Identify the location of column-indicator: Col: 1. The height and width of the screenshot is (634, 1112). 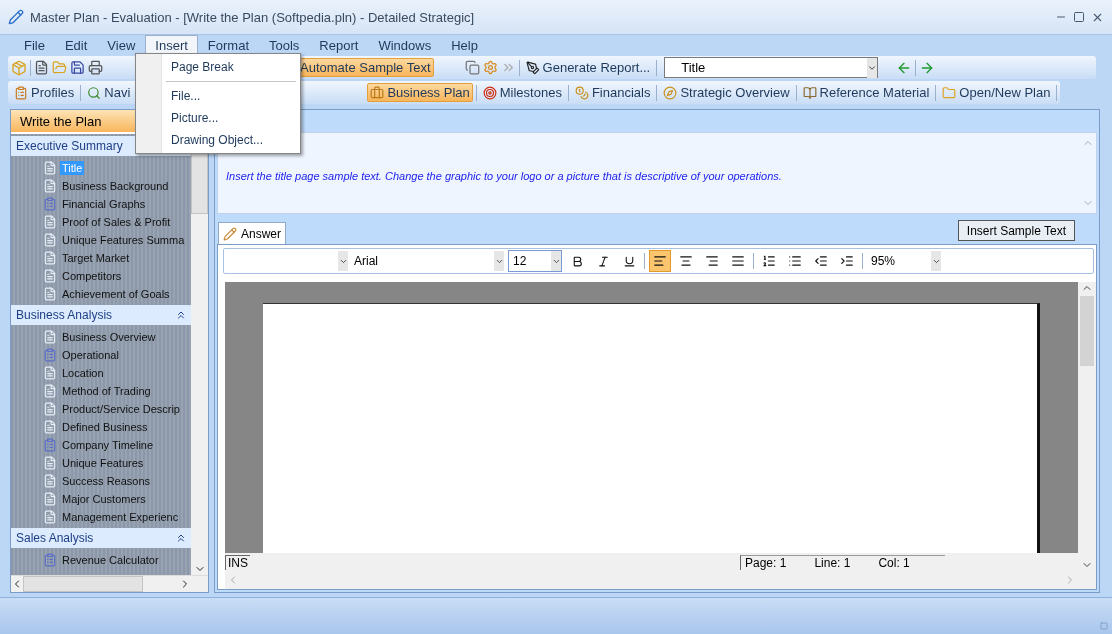
(894, 562).